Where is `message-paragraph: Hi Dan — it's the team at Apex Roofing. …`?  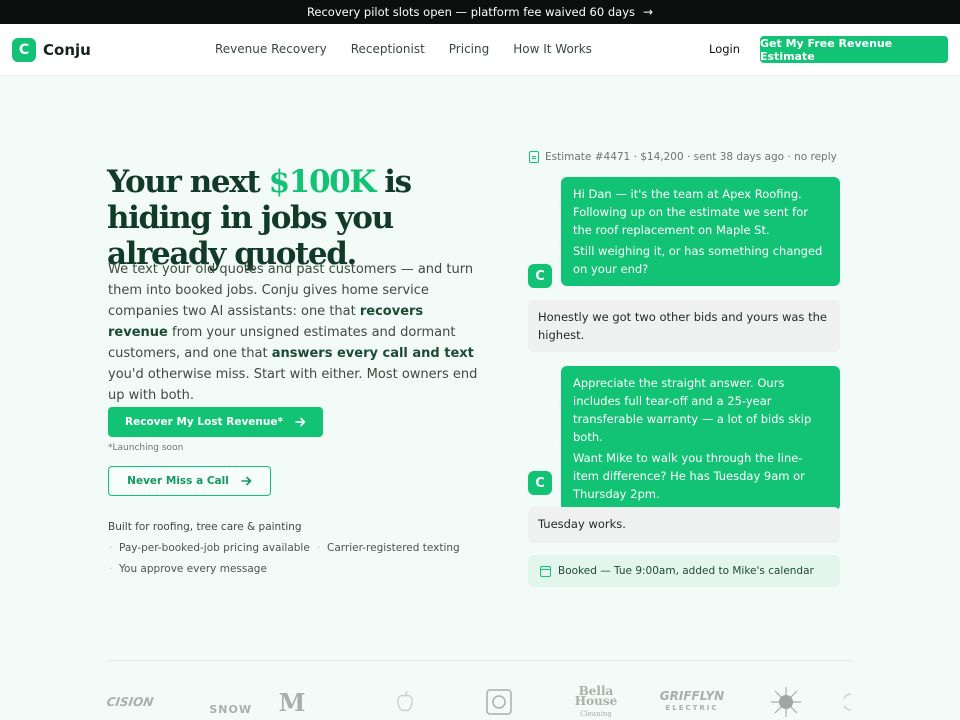 message-paragraph: Hi Dan — it's the team at Apex Roofing. … is located at coordinates (690, 212).